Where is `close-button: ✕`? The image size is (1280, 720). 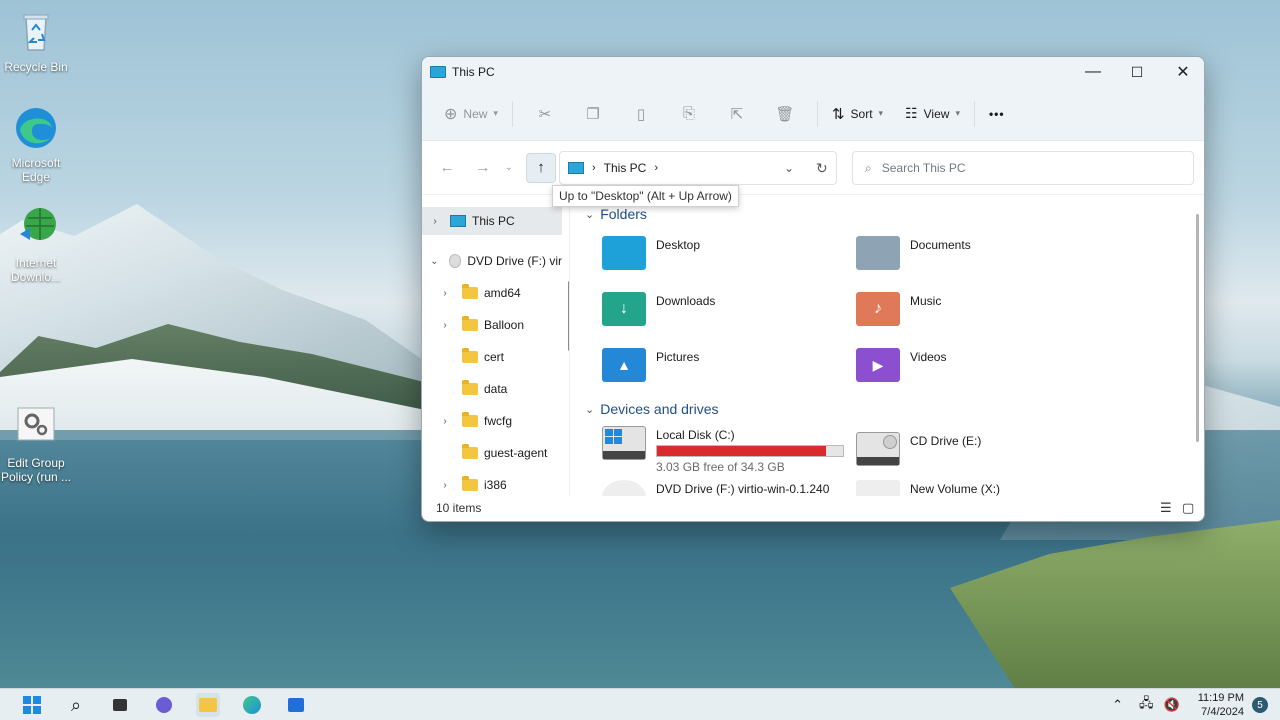 close-button: ✕ is located at coordinates (1182, 72).